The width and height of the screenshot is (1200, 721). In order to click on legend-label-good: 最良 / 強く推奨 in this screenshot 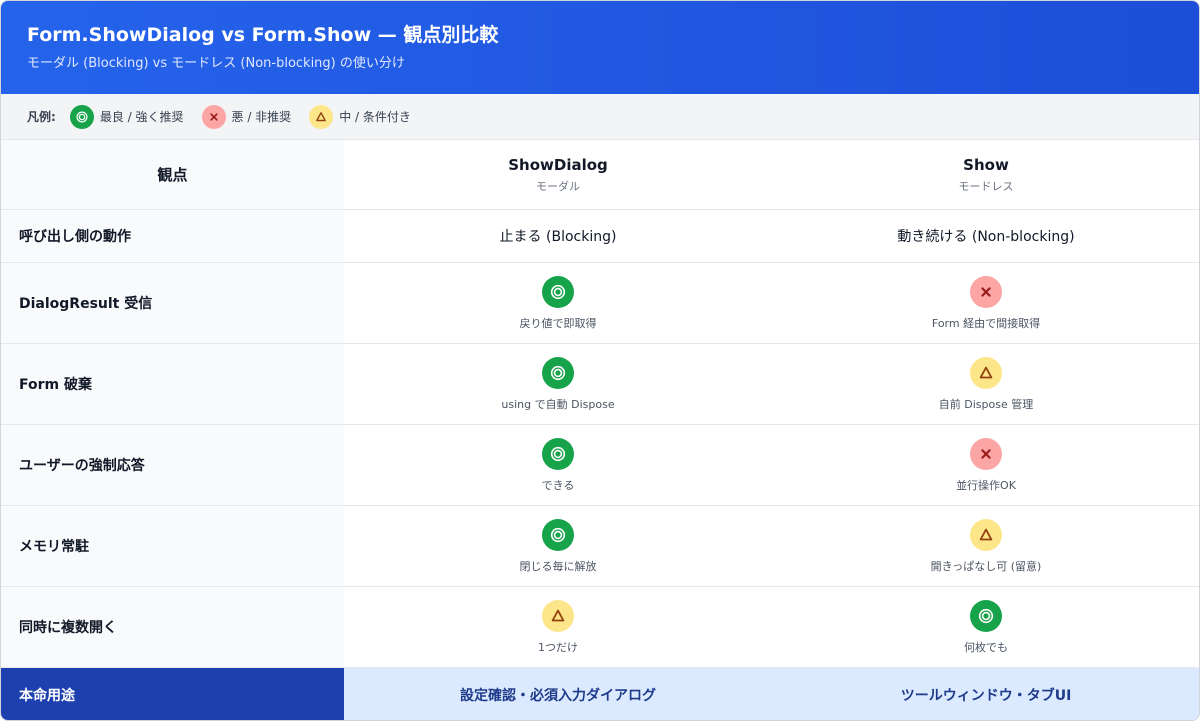, I will do `click(141, 117)`.